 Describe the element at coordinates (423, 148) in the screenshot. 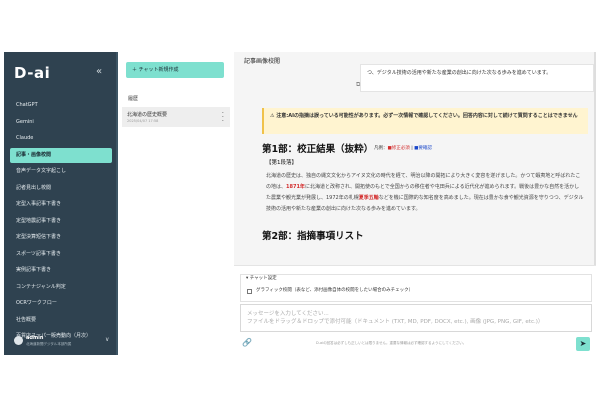

I see `legend-check: ■要確認` at that location.